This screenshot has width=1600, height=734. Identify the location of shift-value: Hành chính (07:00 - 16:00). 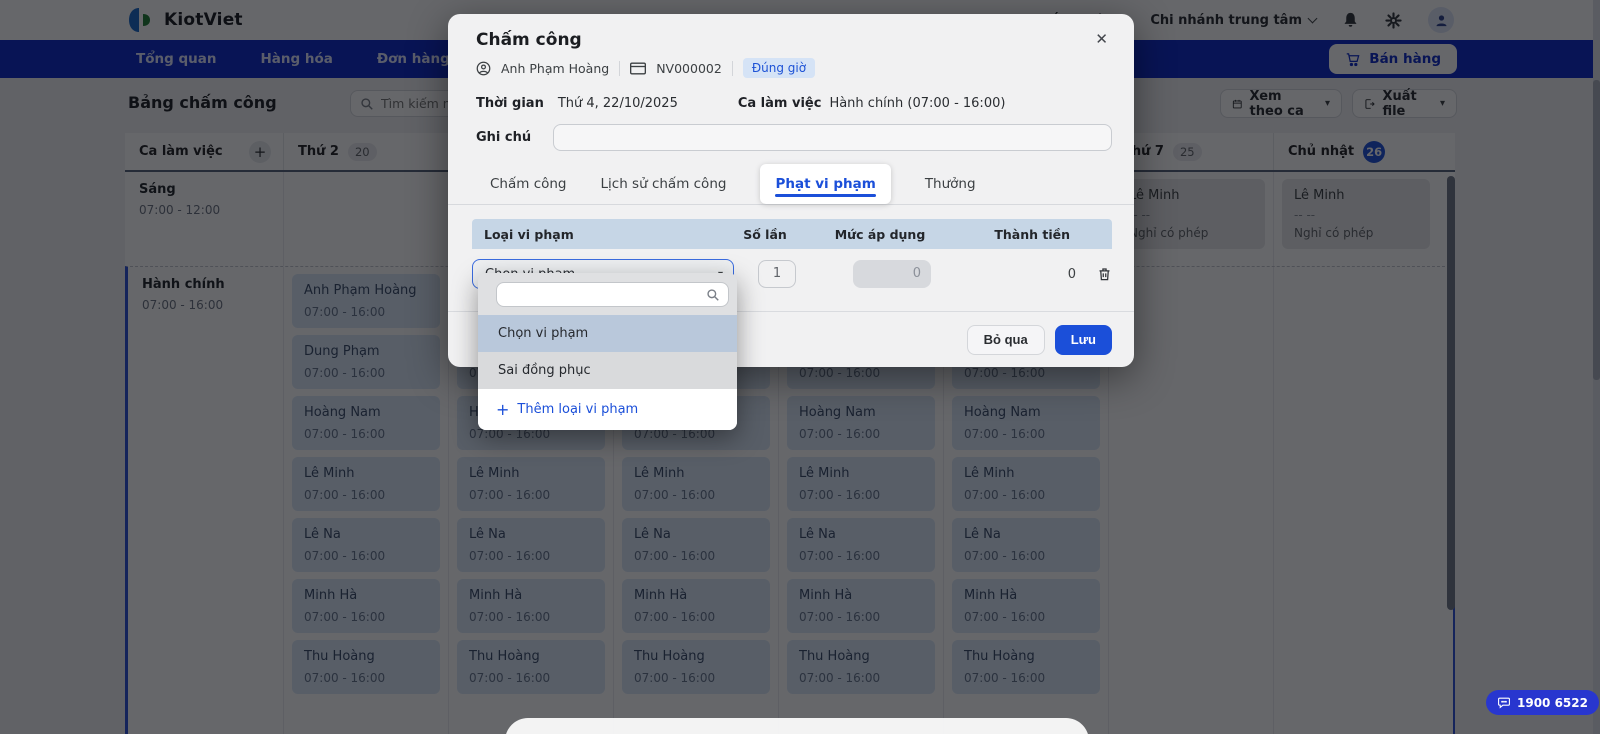
(917, 103).